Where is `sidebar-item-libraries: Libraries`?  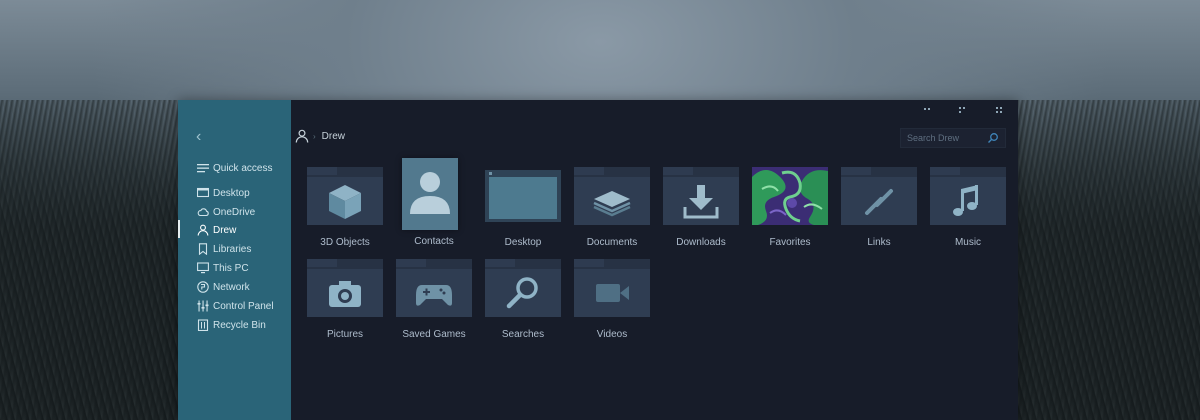 sidebar-item-libraries: Libraries is located at coordinates (223, 249).